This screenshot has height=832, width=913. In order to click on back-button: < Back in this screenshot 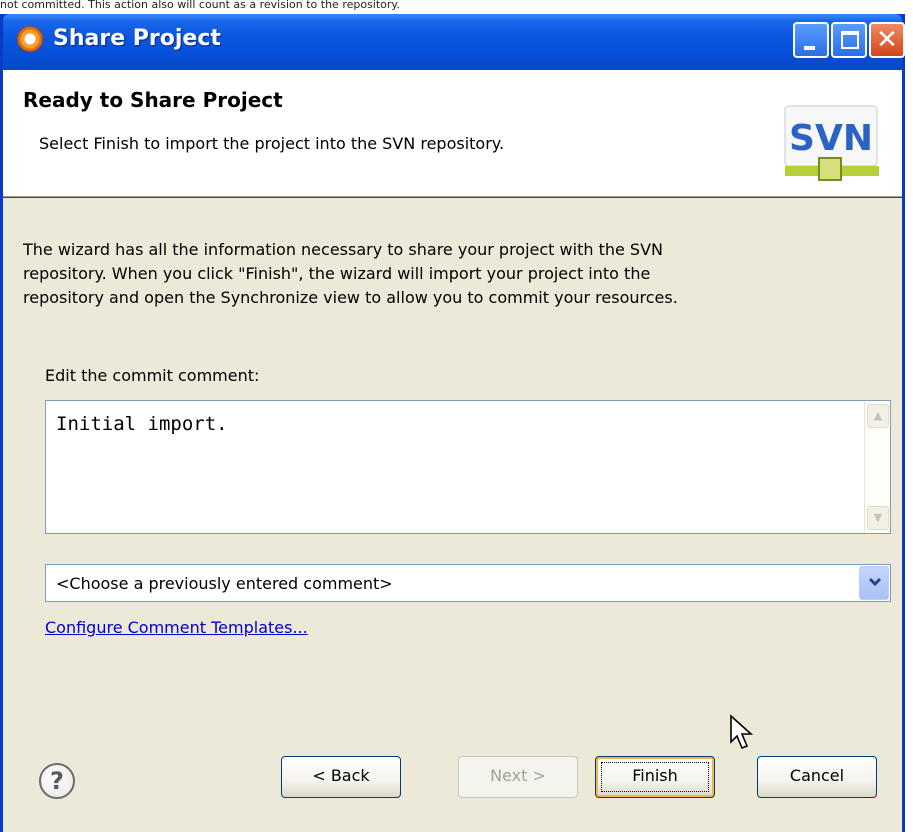, I will do `click(341, 777)`.